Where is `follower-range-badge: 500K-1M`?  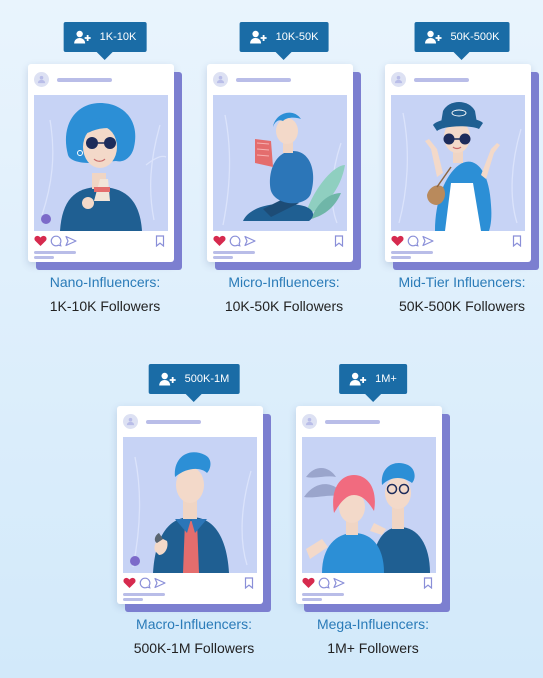
follower-range-badge: 500K-1M is located at coordinates (194, 379).